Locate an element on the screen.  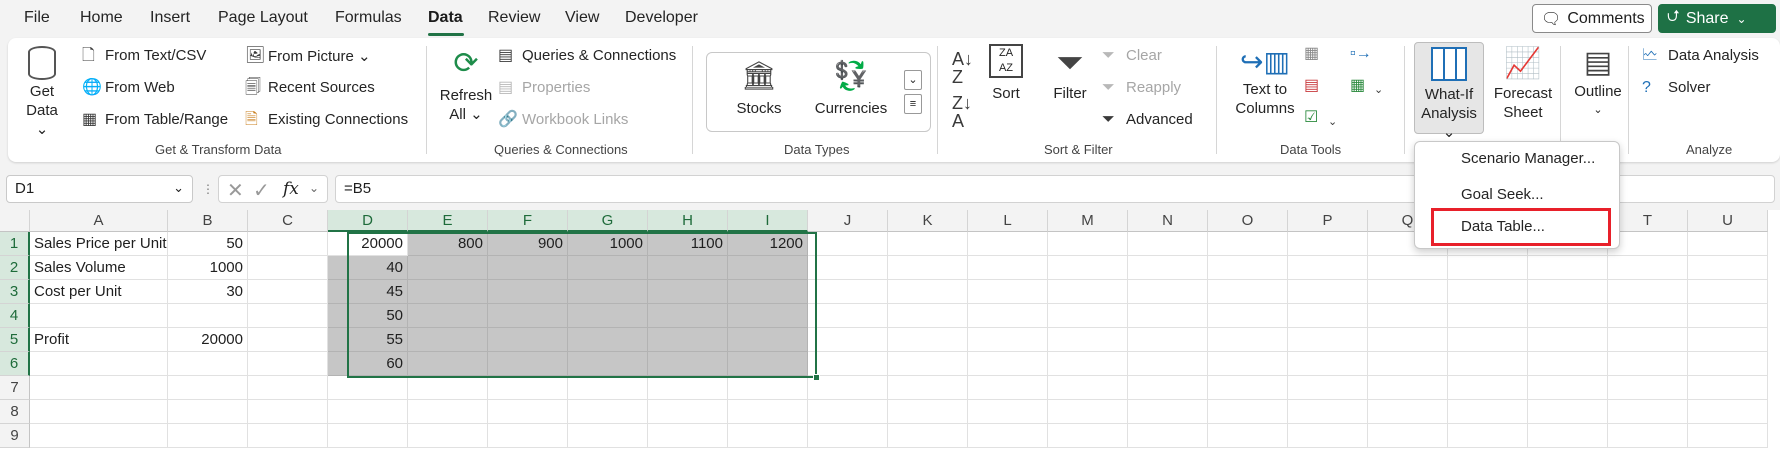
cell-t7 is located at coordinates (1648, 388).